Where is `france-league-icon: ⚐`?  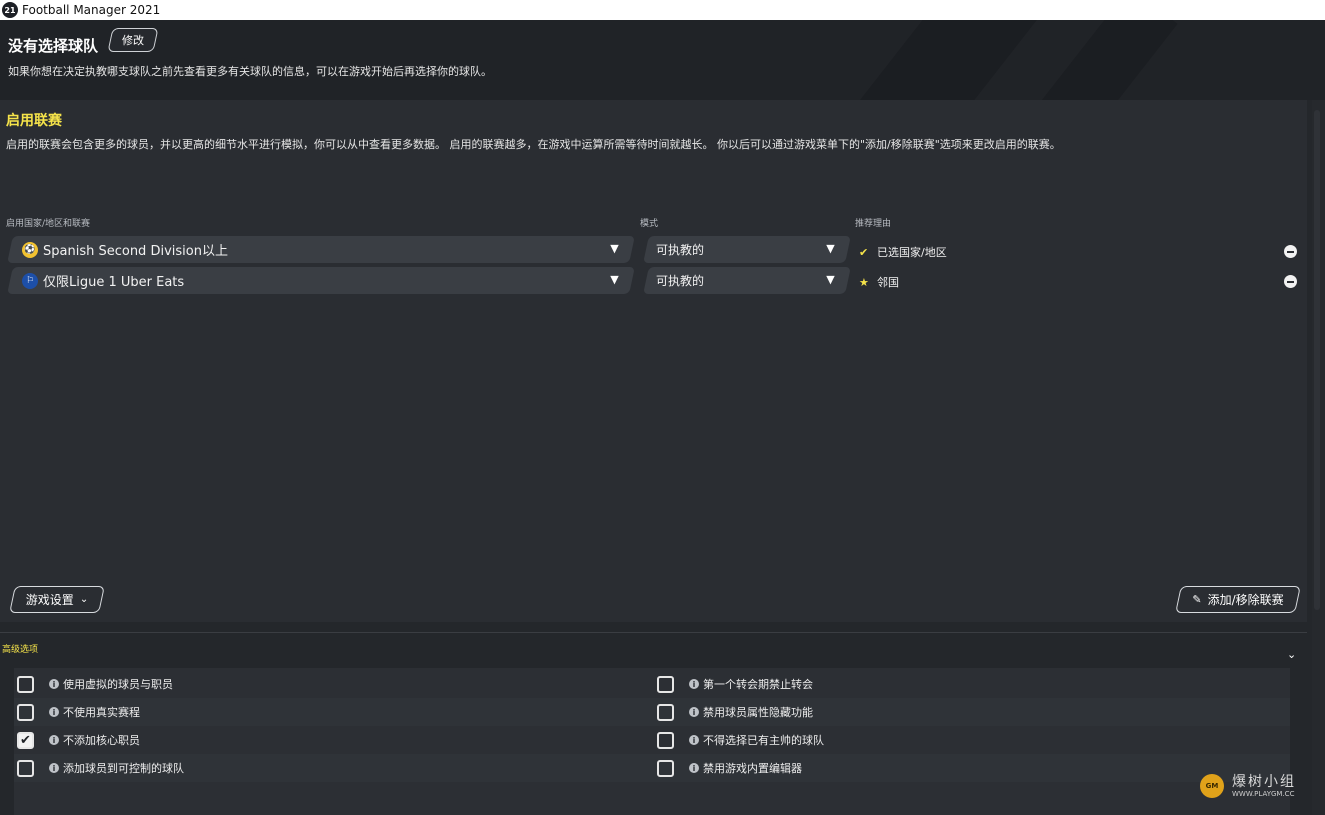 france-league-icon: ⚐ is located at coordinates (30, 280).